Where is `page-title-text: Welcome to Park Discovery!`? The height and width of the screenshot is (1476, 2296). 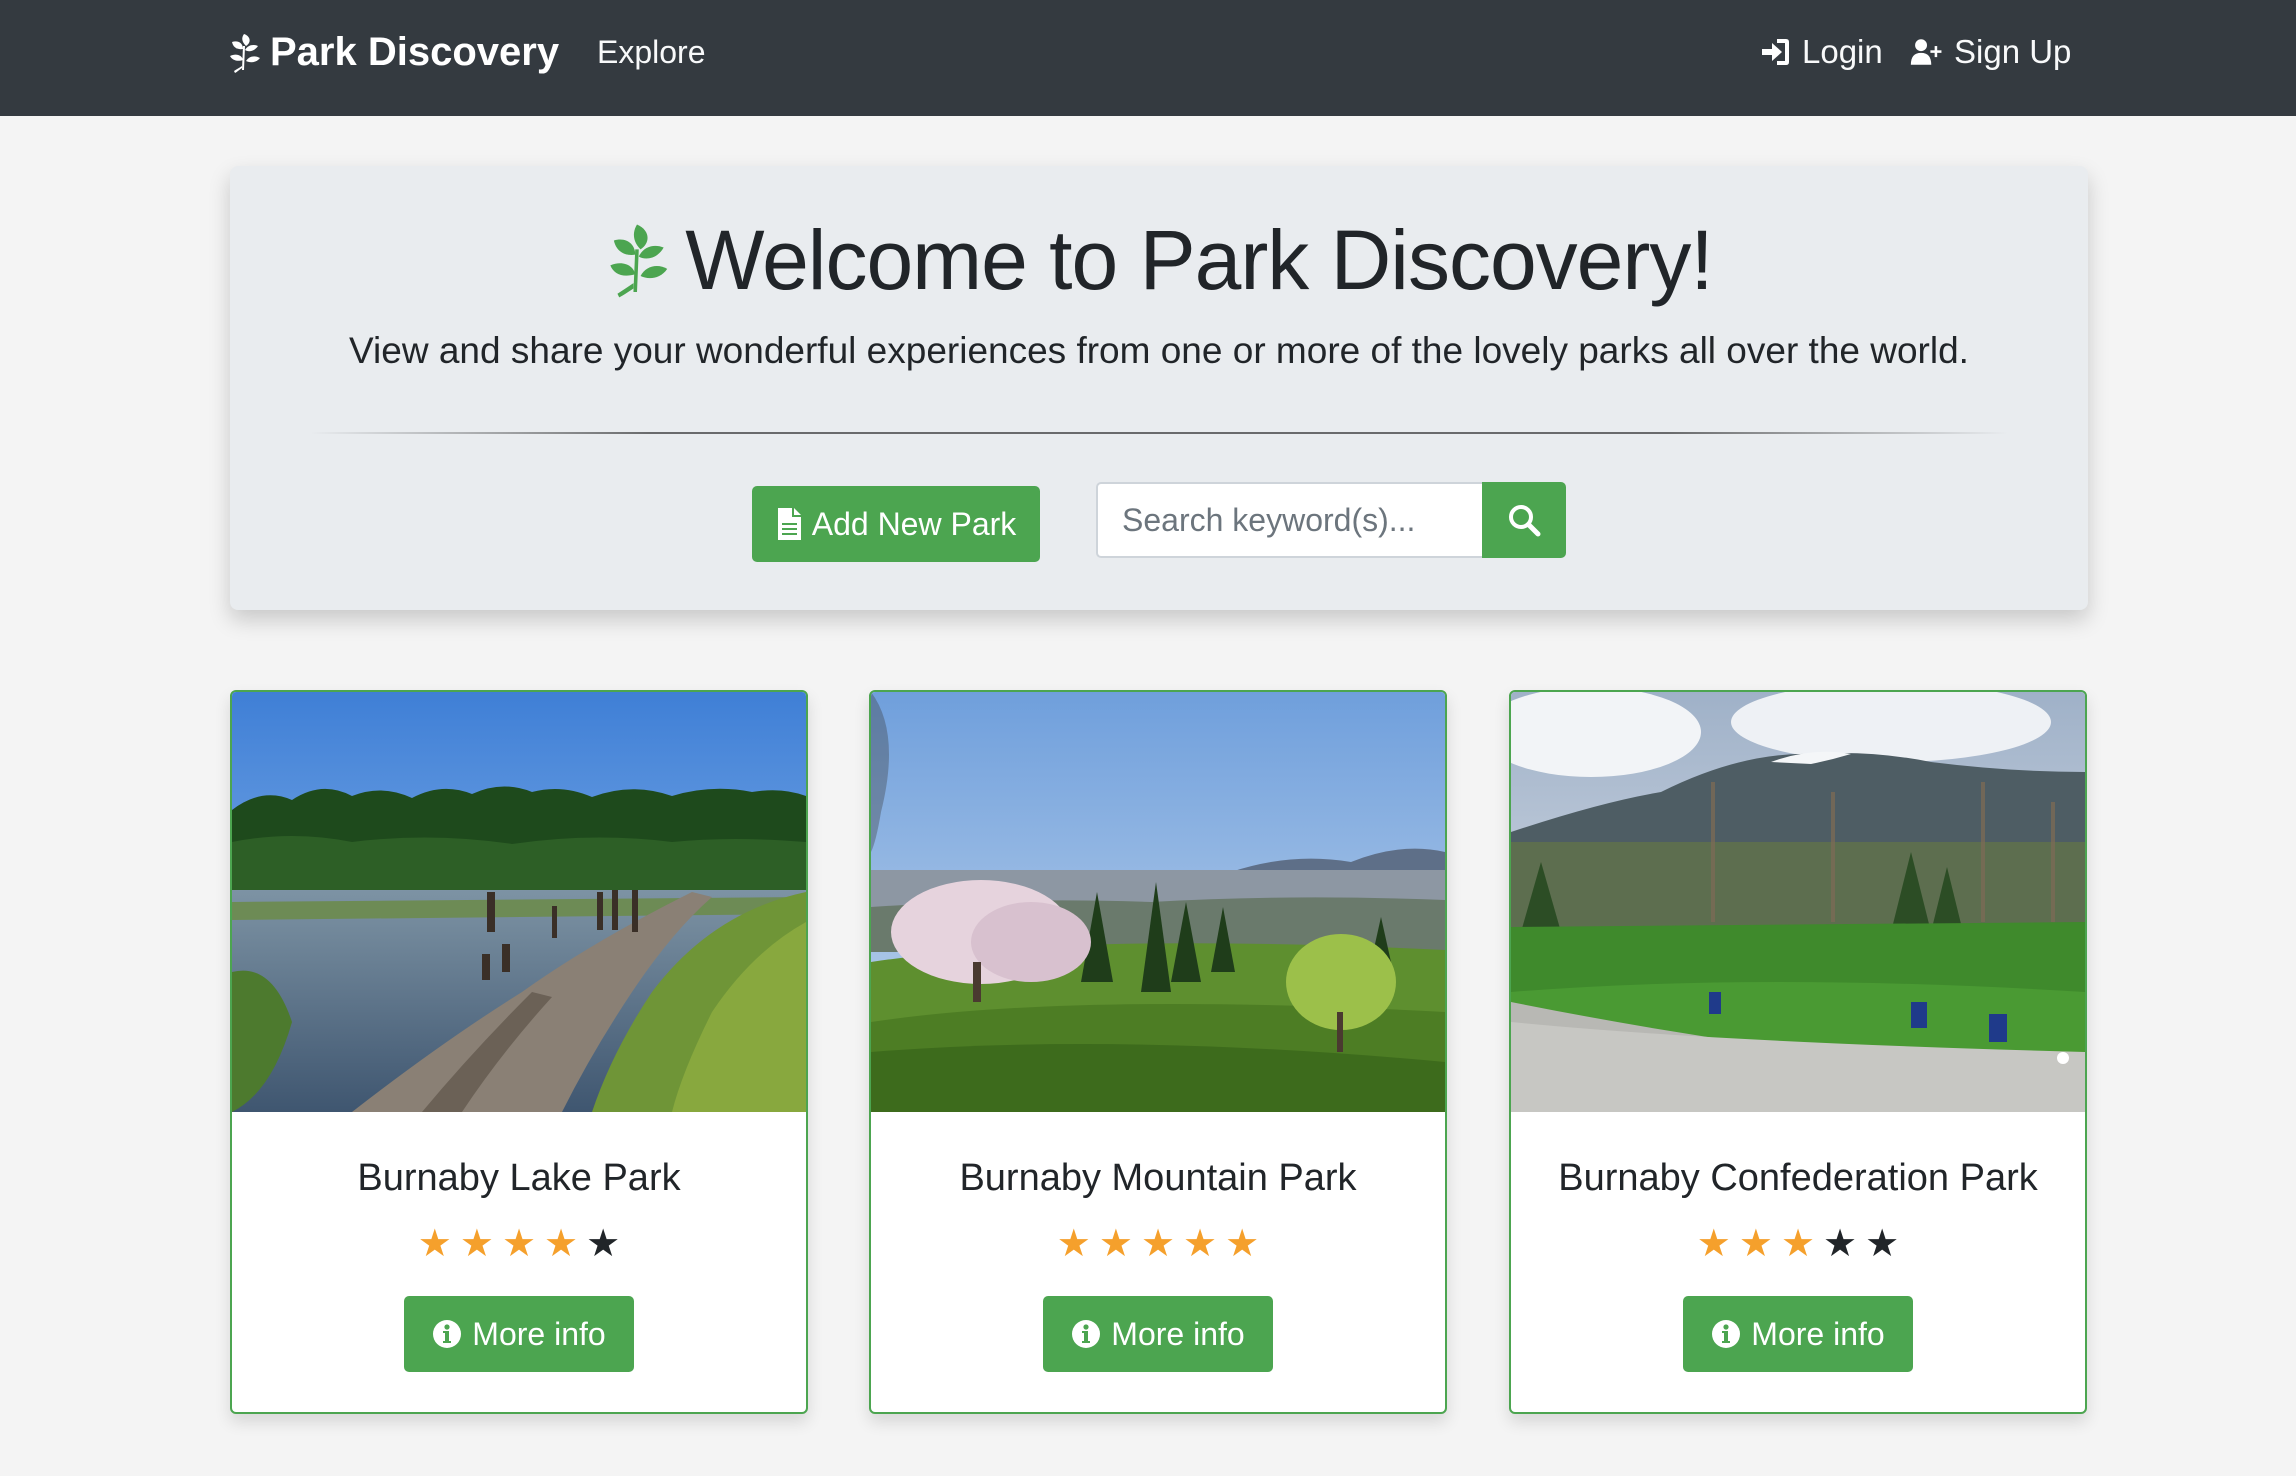
page-title-text: Welcome to Park Discovery! is located at coordinates (1199, 260).